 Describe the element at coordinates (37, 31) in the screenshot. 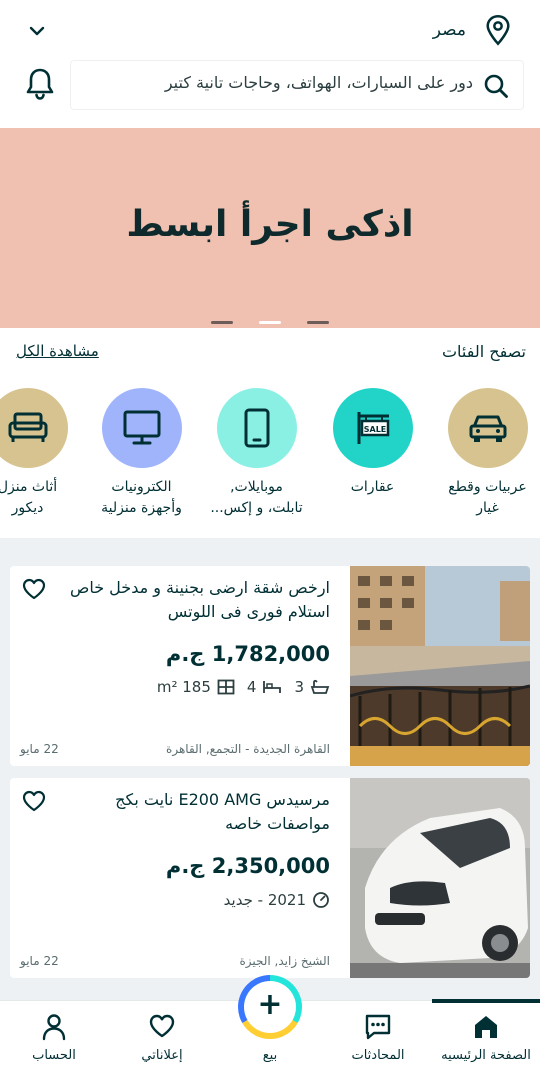

I see `chevron-down-icon` at that location.